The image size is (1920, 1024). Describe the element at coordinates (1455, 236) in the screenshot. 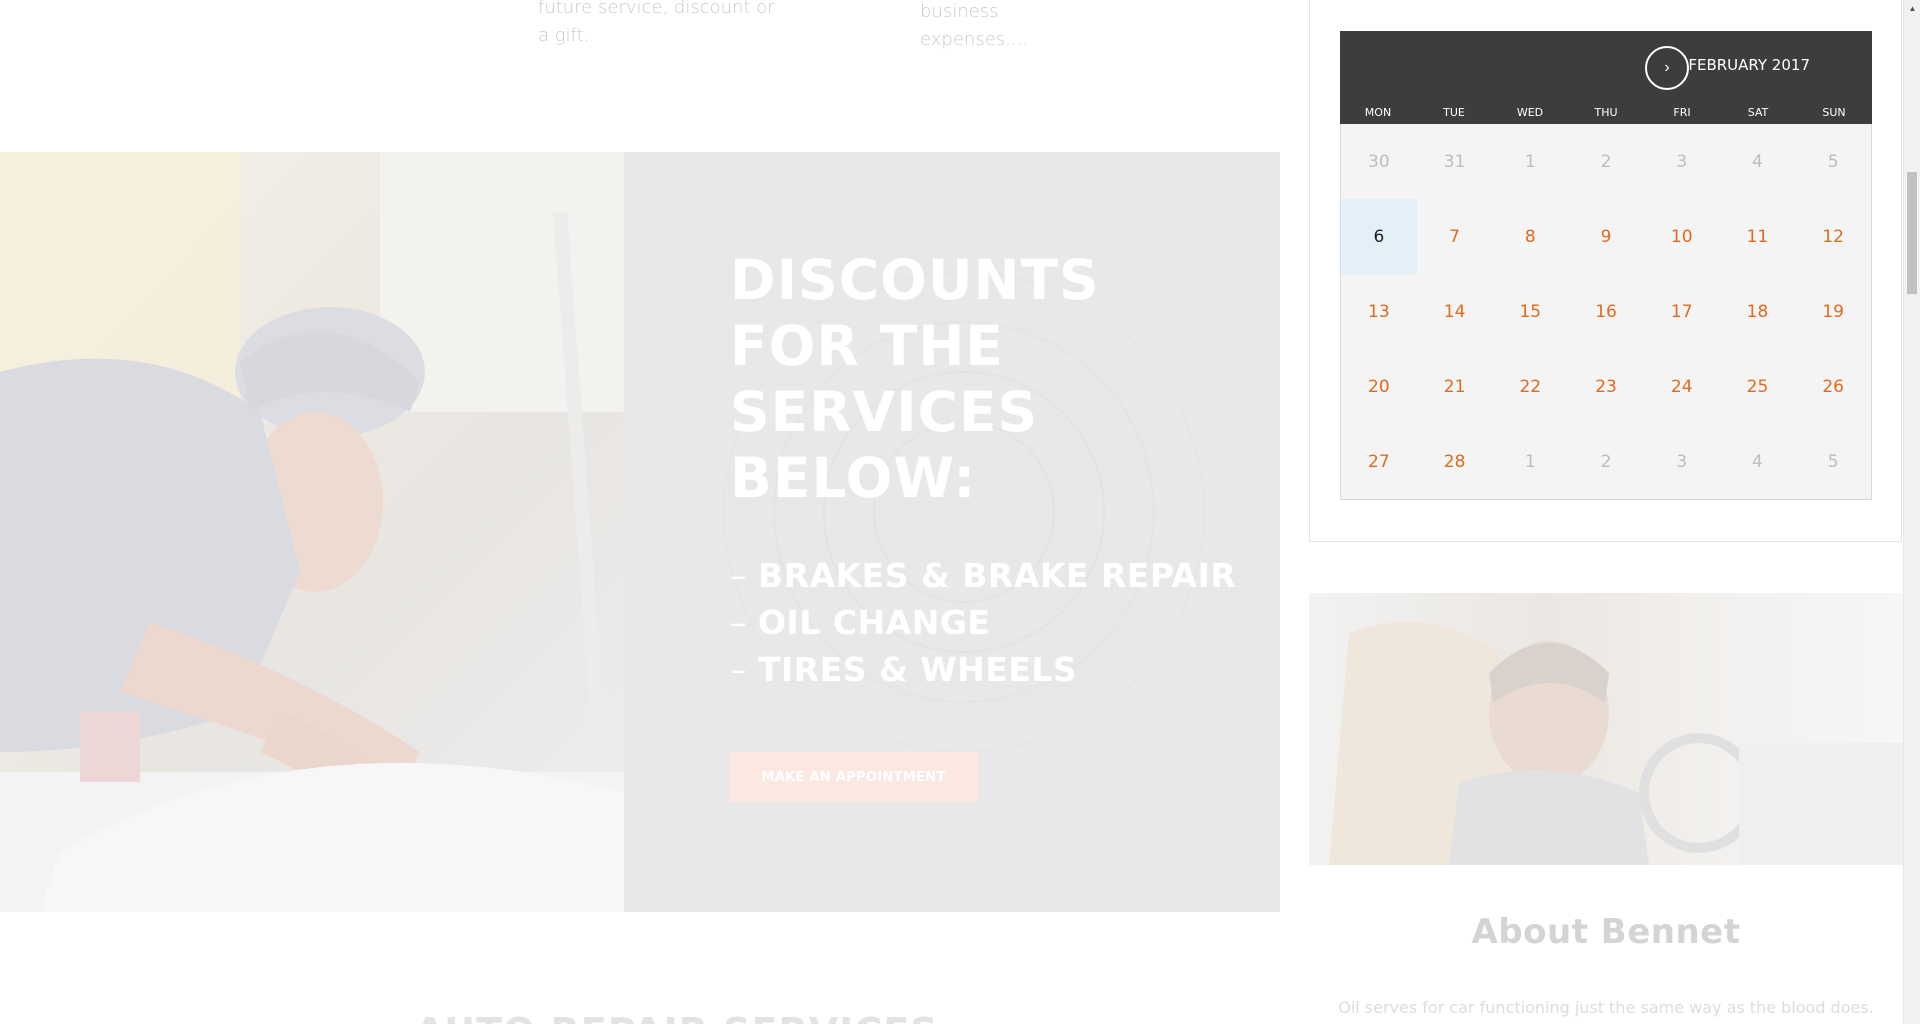

I see `calendar-day: 7` at that location.